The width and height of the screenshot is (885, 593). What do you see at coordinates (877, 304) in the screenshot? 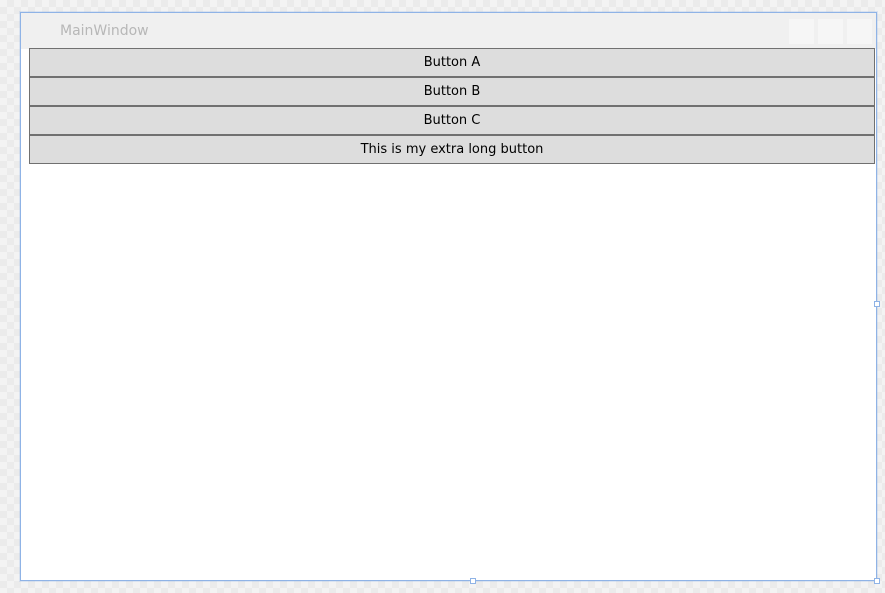
I see `resize-handle-right` at bounding box center [877, 304].